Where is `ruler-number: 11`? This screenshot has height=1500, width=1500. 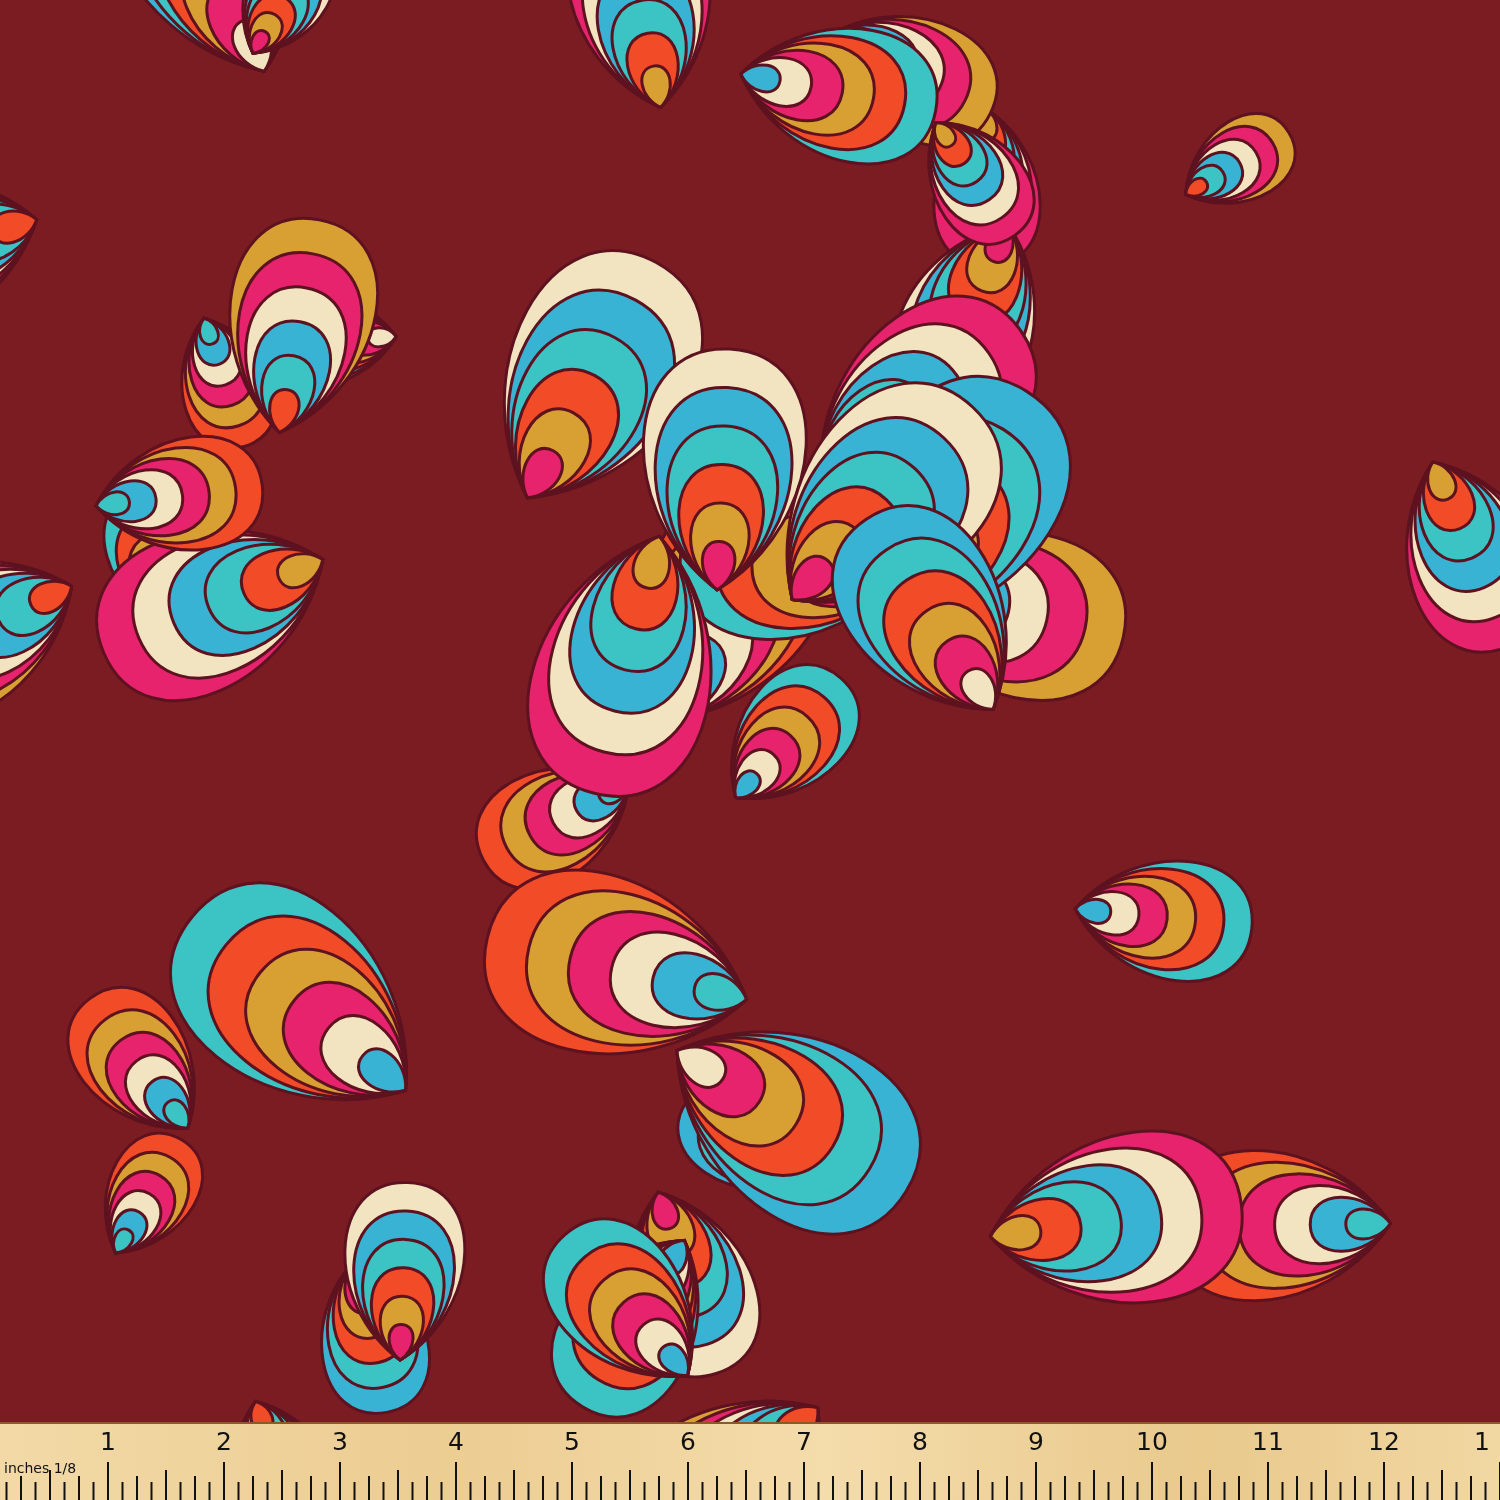 ruler-number: 11 is located at coordinates (1268, 1442).